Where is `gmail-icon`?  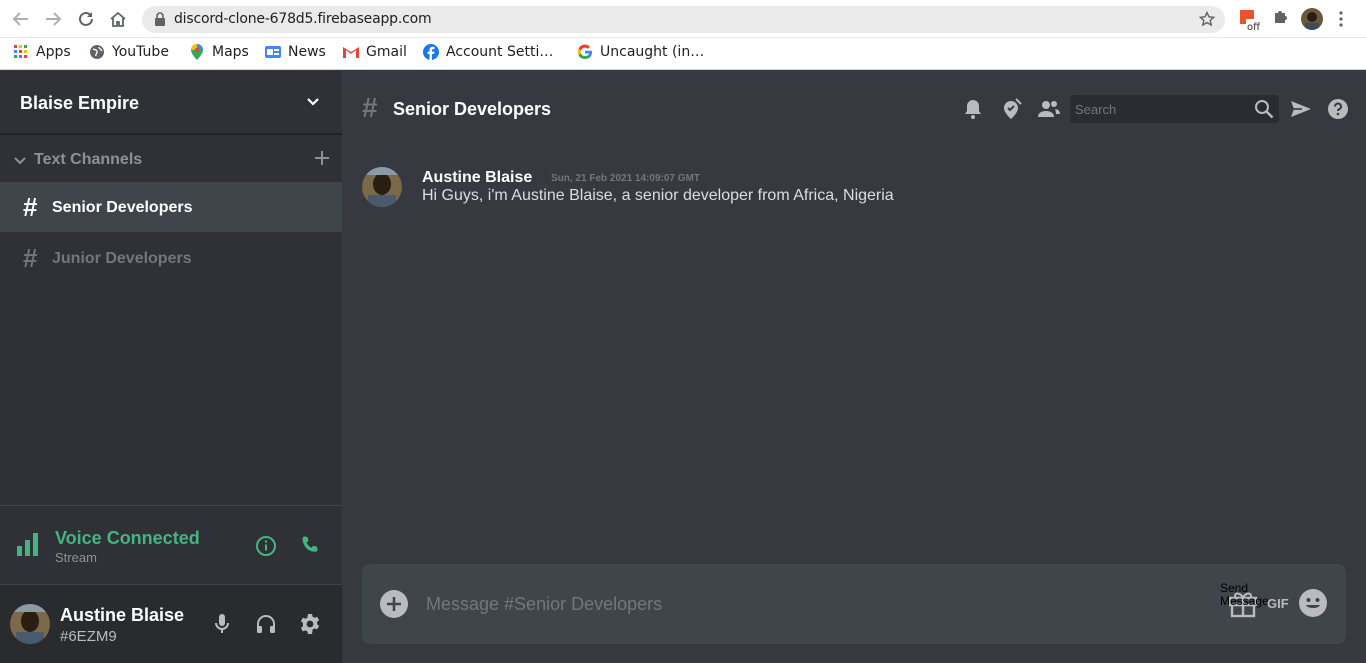
gmail-icon is located at coordinates (351, 52).